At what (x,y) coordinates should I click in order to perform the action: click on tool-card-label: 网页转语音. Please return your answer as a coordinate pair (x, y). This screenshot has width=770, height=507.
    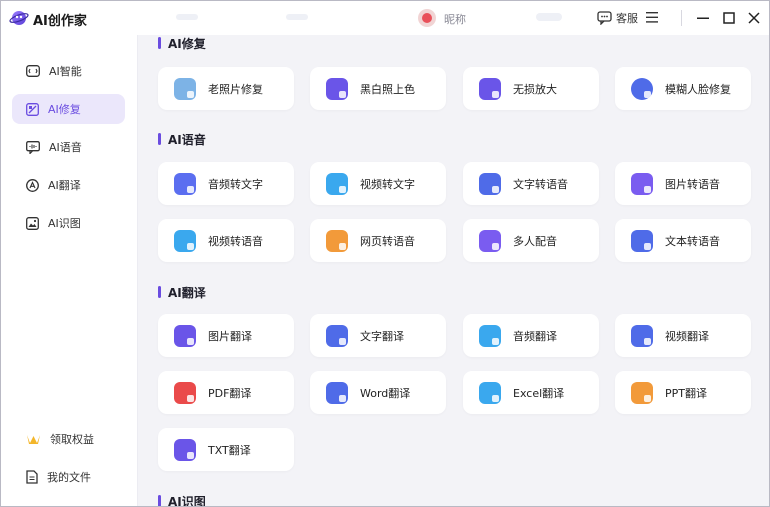
    Looking at the image, I should click on (387, 241).